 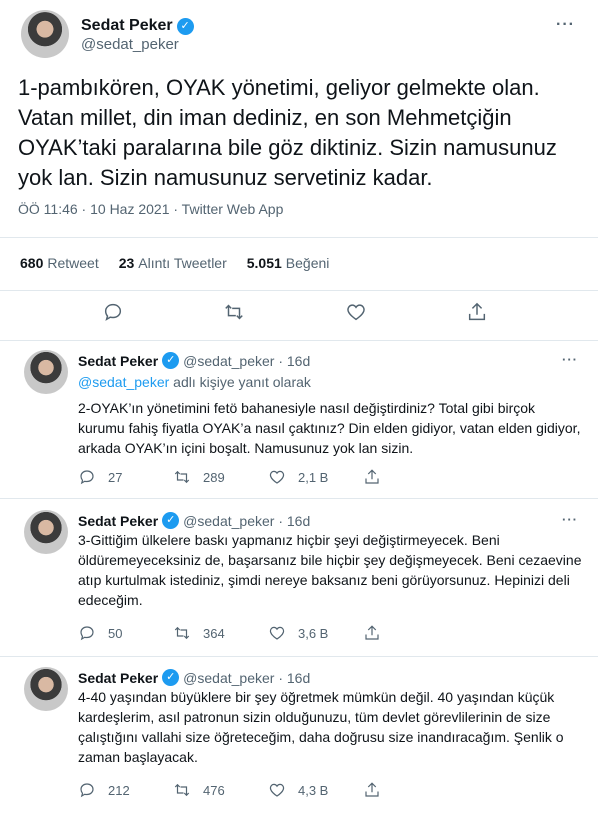 I want to click on author-name-row: Sedat Peker ✓, so click(x=137, y=26).